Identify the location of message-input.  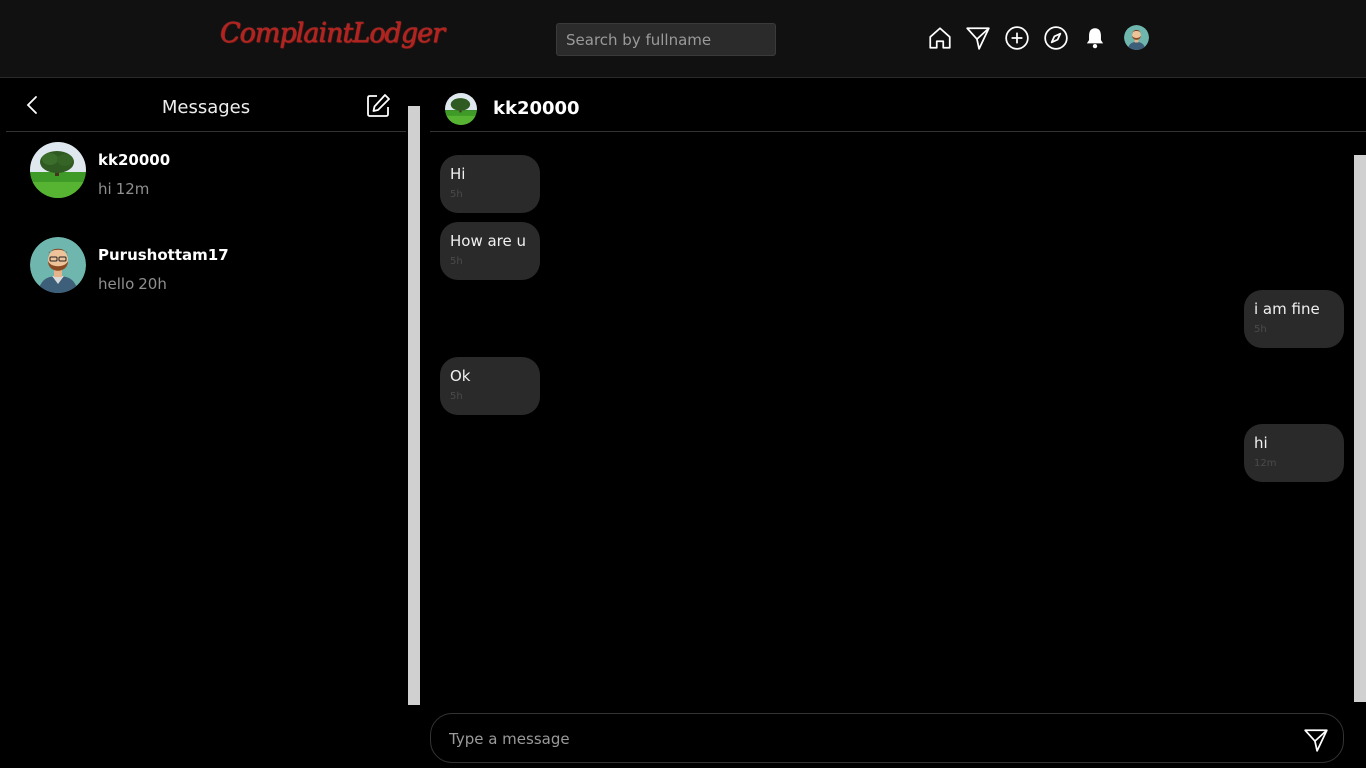
(859, 739).